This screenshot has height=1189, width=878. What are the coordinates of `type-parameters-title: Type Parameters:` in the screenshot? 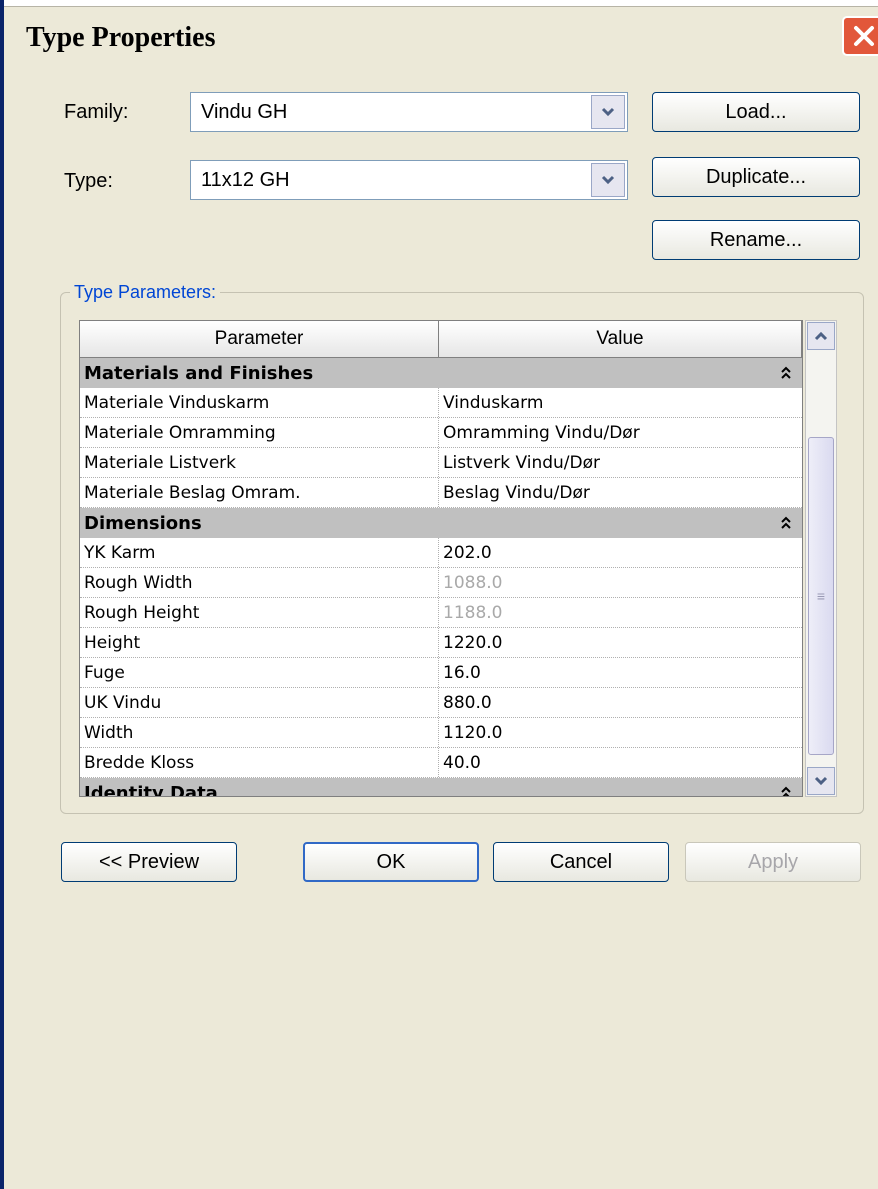 It's located at (145, 292).